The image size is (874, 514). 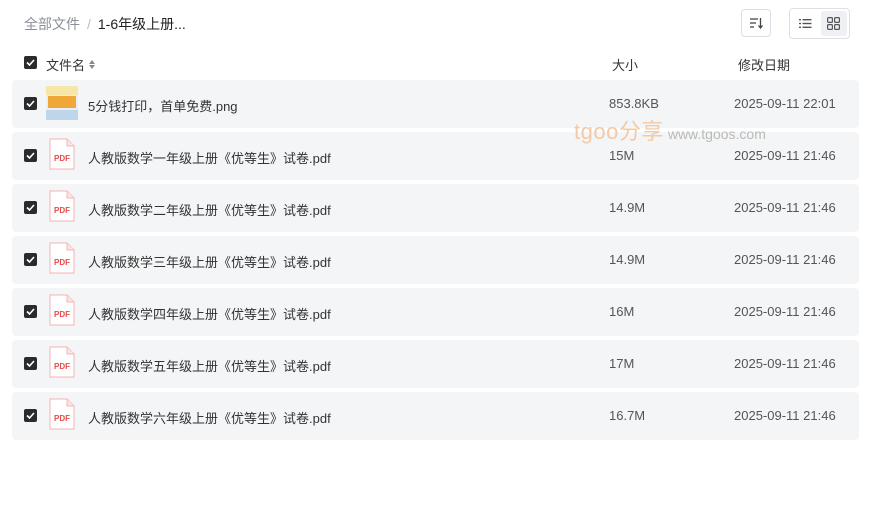 I want to click on file-name: 人教版数学二年级上册《优等生》试卷.pdf, so click(x=209, y=209).